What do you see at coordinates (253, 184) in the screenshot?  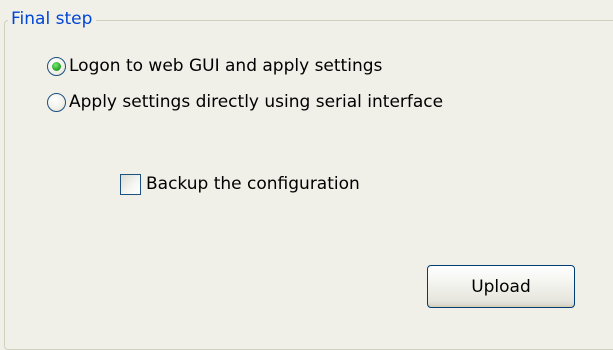 I see `backup-configuration-label: Backup the configuration` at bounding box center [253, 184].